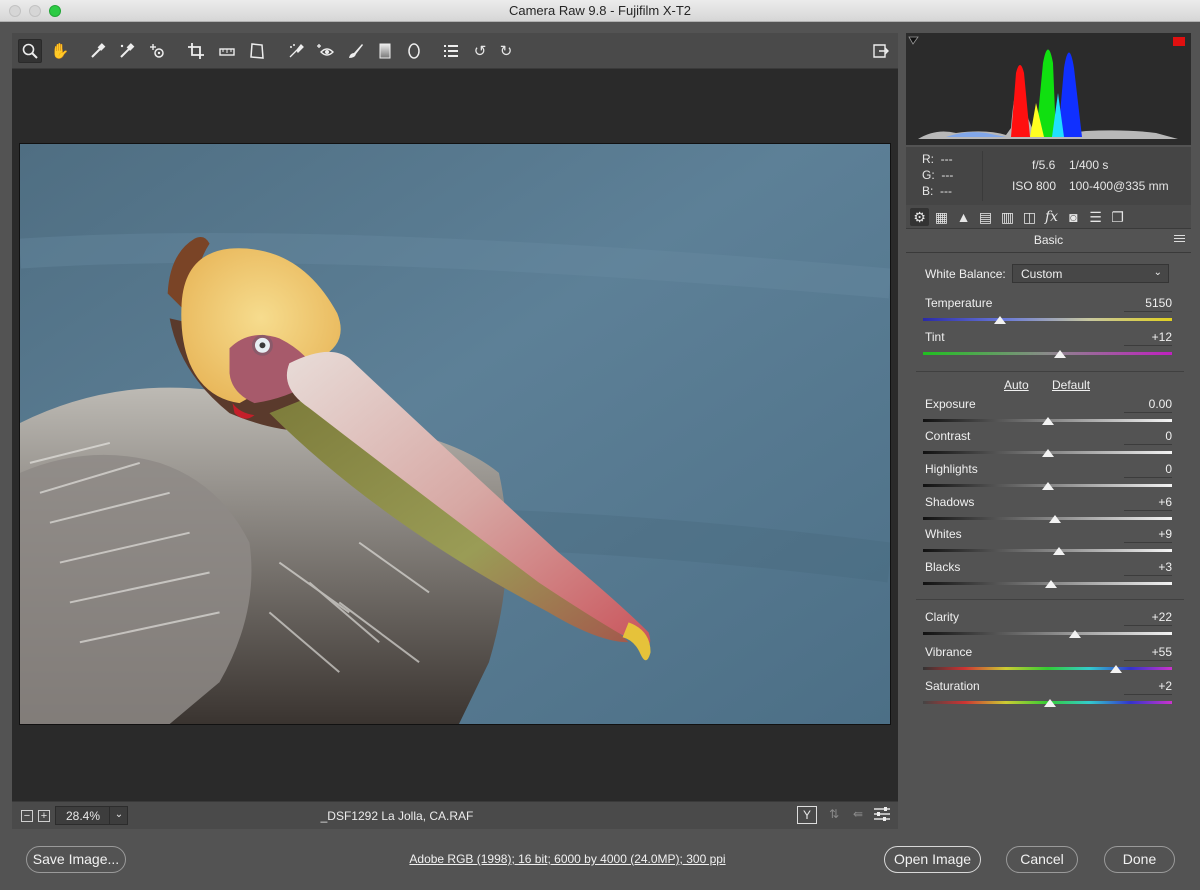  I want to click on effects-icon: fx, so click(1051, 217).